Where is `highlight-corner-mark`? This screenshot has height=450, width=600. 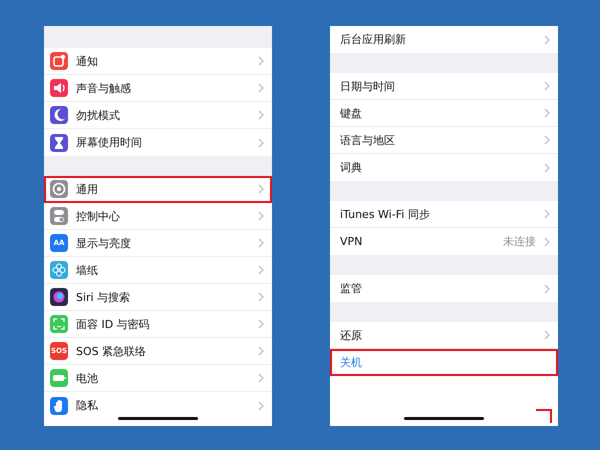
highlight-corner-mark is located at coordinates (544, 416).